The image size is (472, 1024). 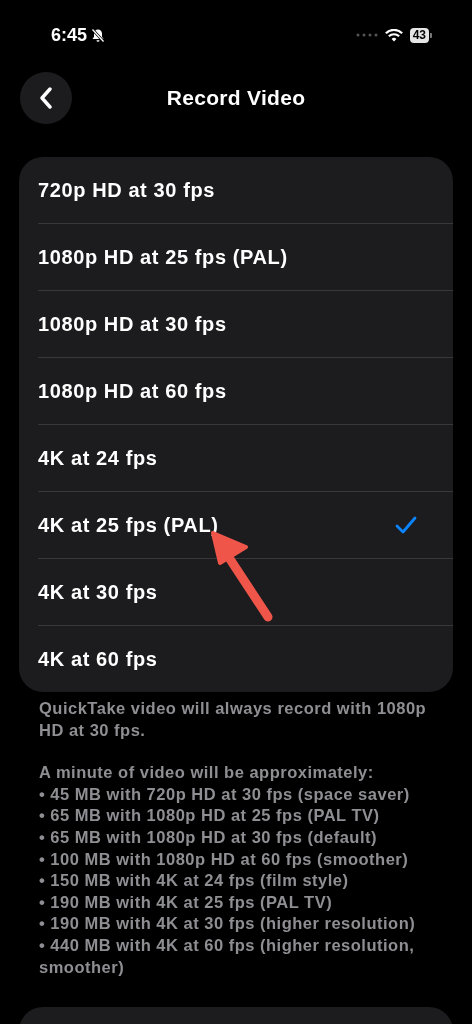 I want to click on option-label: 4K at 30 fps, so click(x=98, y=592).